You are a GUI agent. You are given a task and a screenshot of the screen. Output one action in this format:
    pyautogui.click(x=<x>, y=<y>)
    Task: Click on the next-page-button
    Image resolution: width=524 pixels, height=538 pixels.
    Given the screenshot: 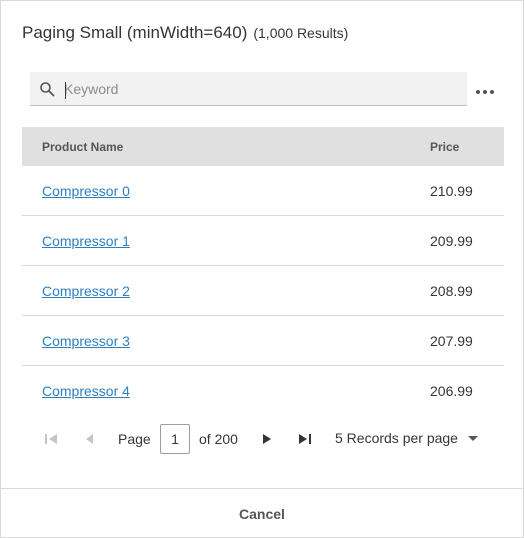 What is the action you would take?
    pyautogui.click(x=267, y=439)
    